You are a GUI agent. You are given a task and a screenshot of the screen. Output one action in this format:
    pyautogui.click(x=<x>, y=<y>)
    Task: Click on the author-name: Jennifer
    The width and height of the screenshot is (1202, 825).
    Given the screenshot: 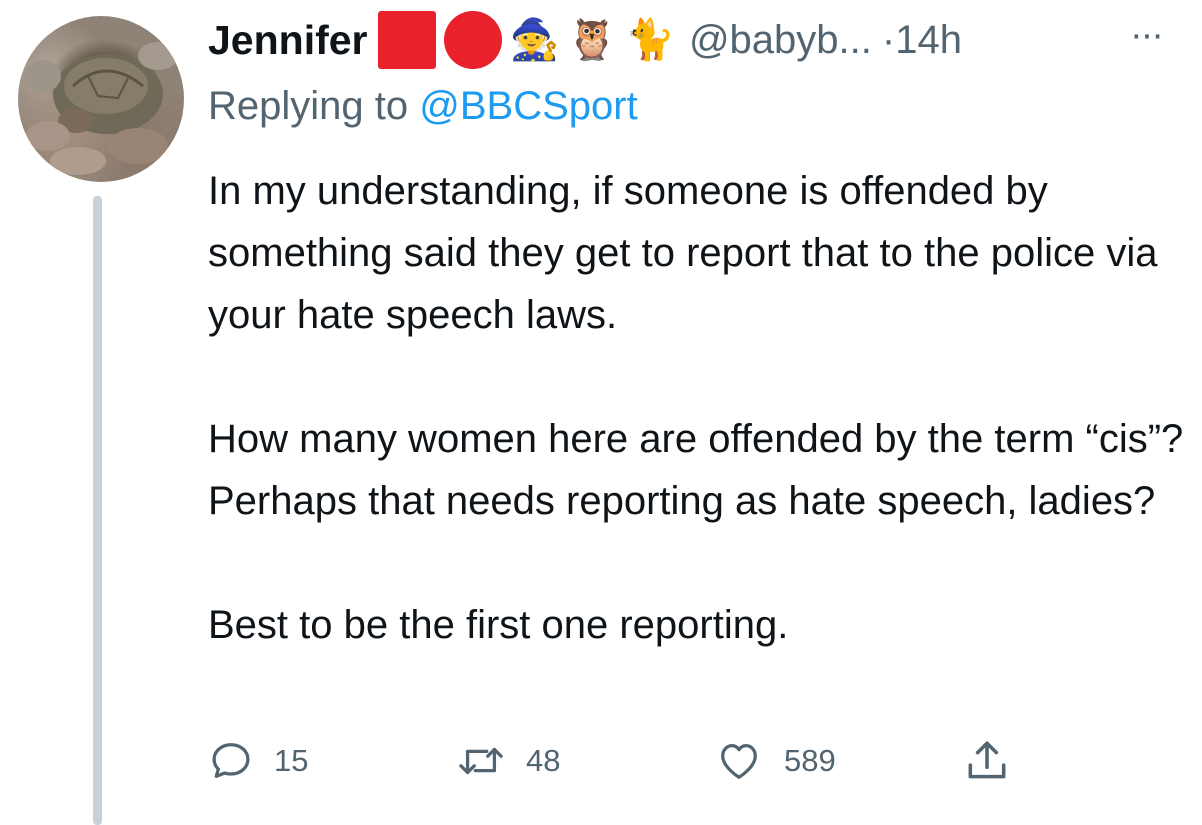 What is the action you would take?
    pyautogui.click(x=288, y=40)
    